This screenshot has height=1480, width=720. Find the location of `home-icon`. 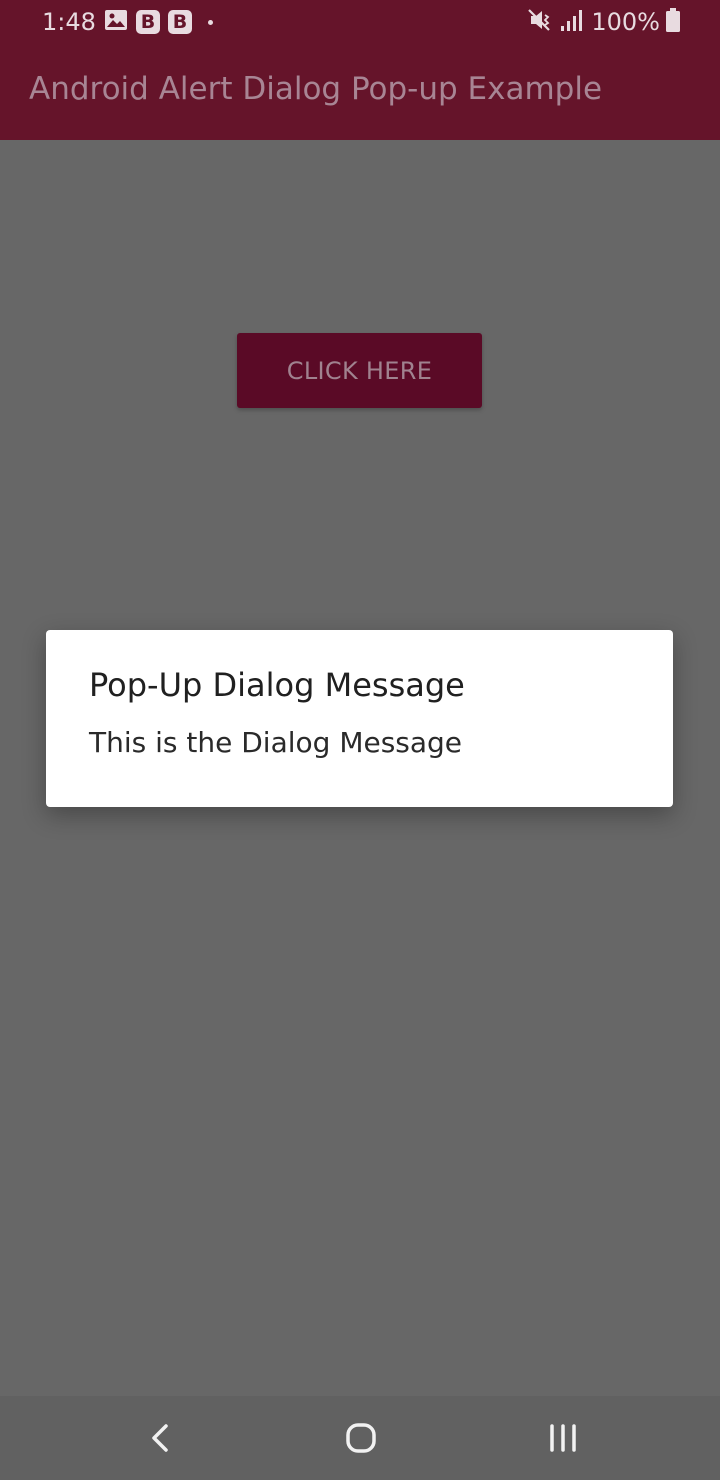

home-icon is located at coordinates (361, 1438).